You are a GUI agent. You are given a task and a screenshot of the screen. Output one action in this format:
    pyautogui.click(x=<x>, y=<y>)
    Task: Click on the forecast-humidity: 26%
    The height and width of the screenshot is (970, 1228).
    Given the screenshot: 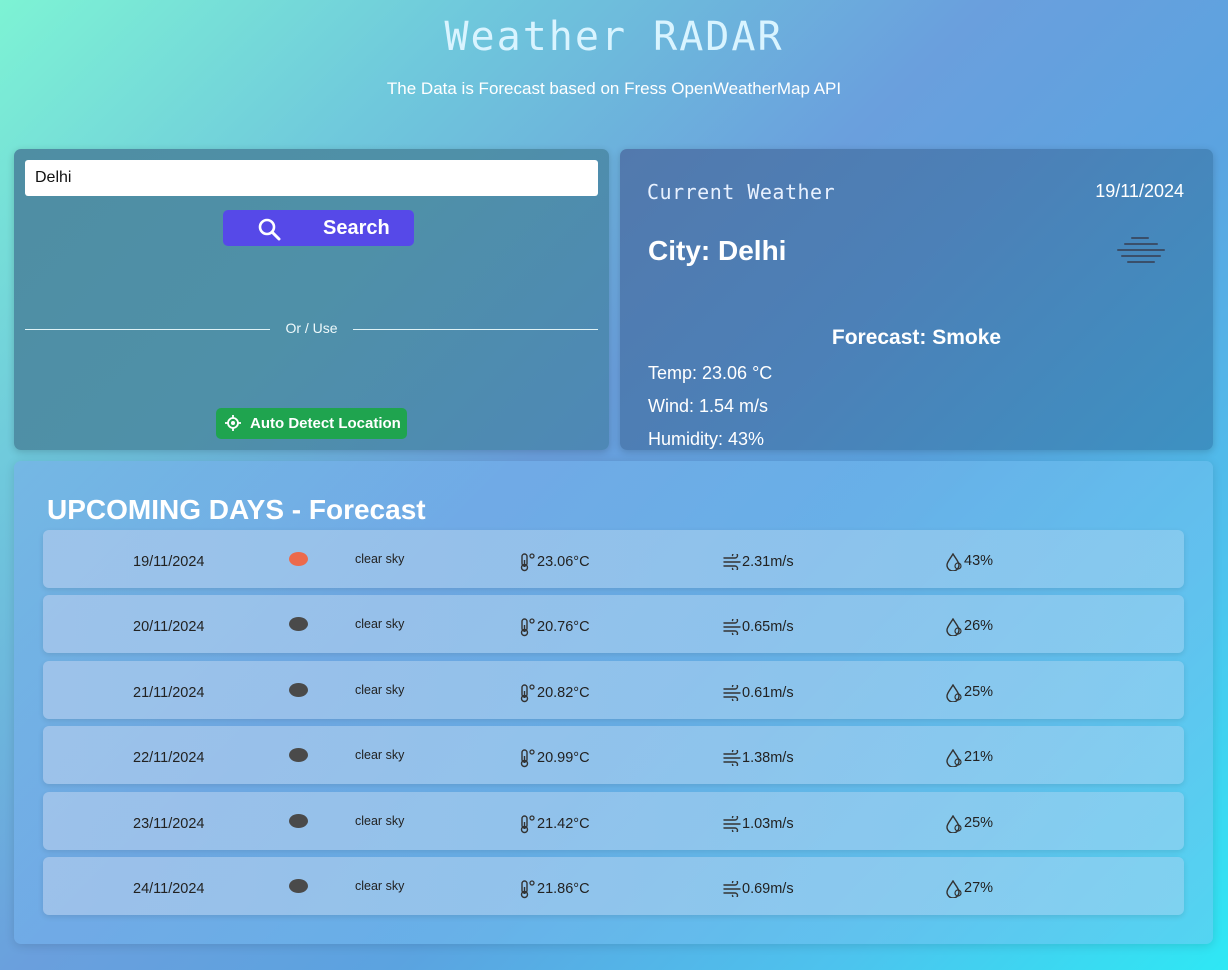 What is the action you would take?
    pyautogui.click(x=979, y=626)
    